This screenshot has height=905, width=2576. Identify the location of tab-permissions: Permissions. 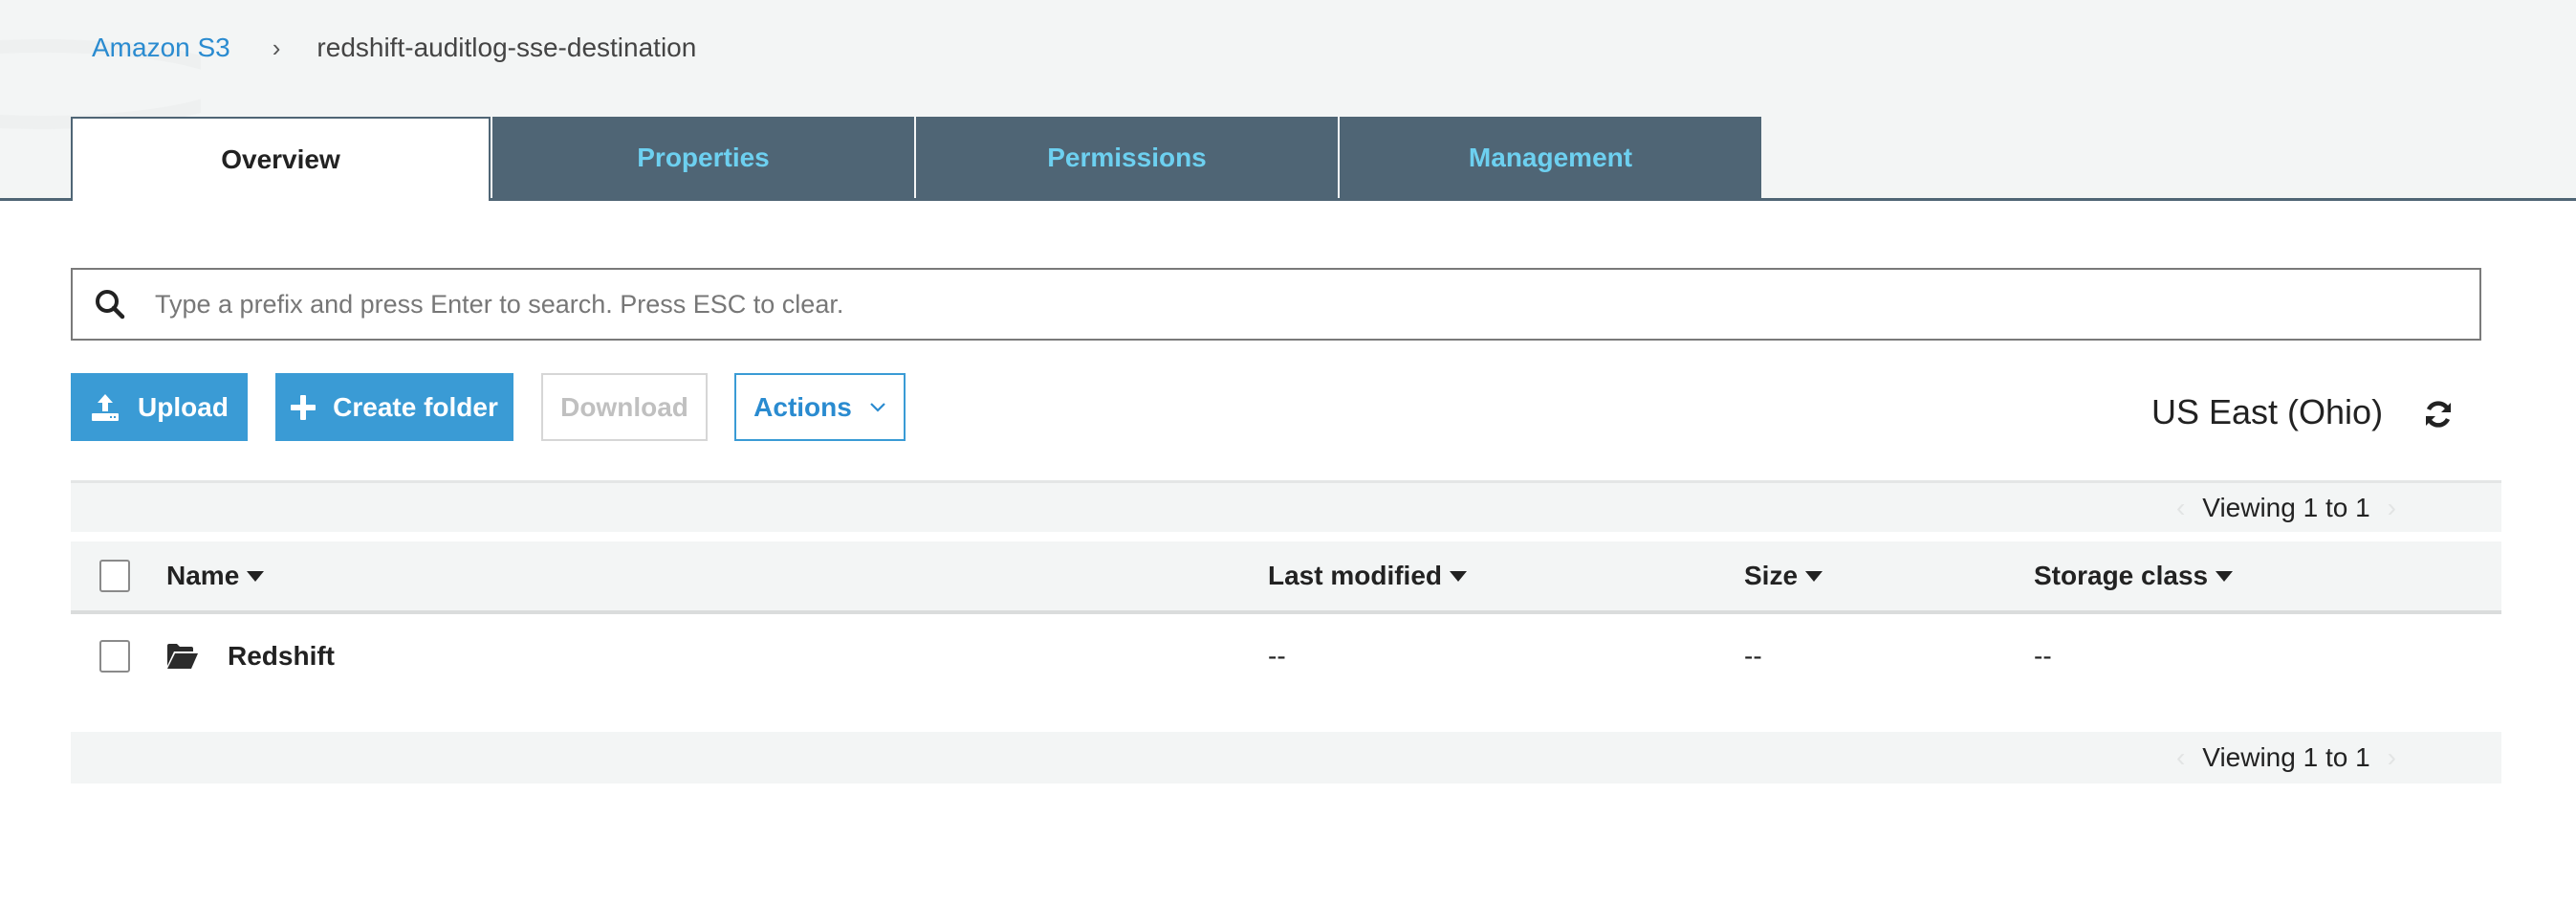
(1127, 158).